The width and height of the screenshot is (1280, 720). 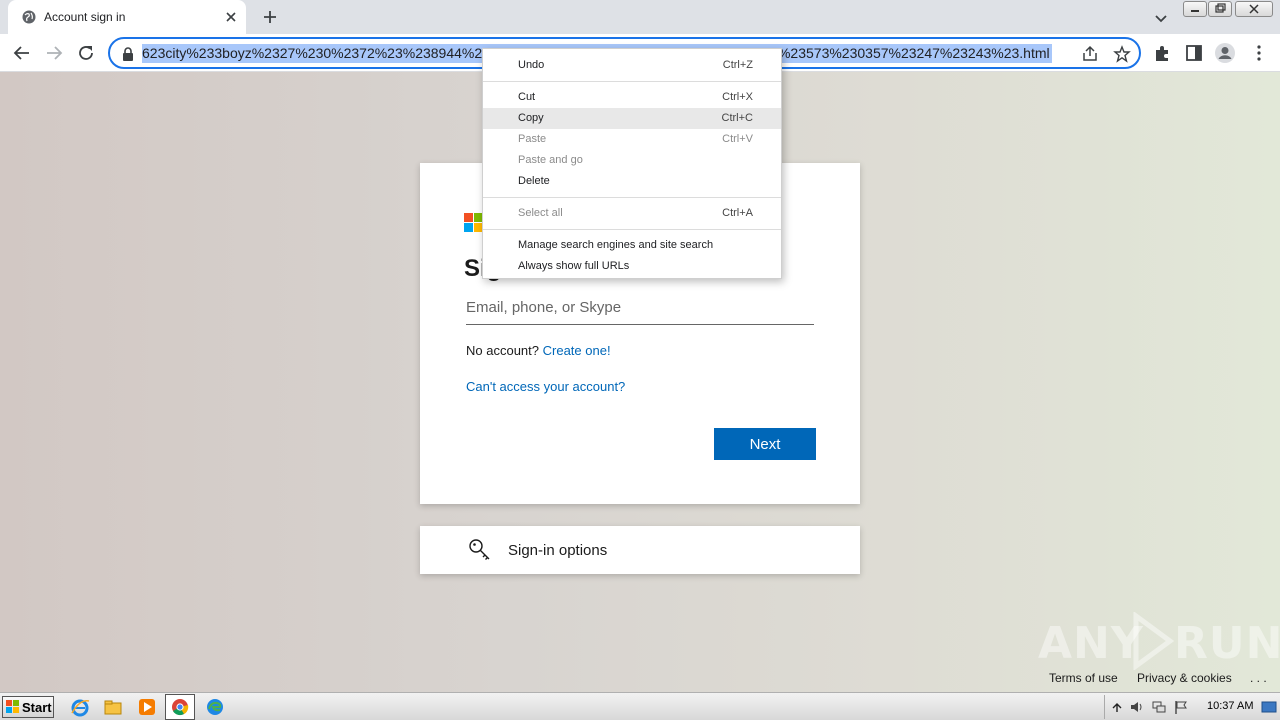 I want to click on terms-link: Terms of use, so click(x=1083, y=678).